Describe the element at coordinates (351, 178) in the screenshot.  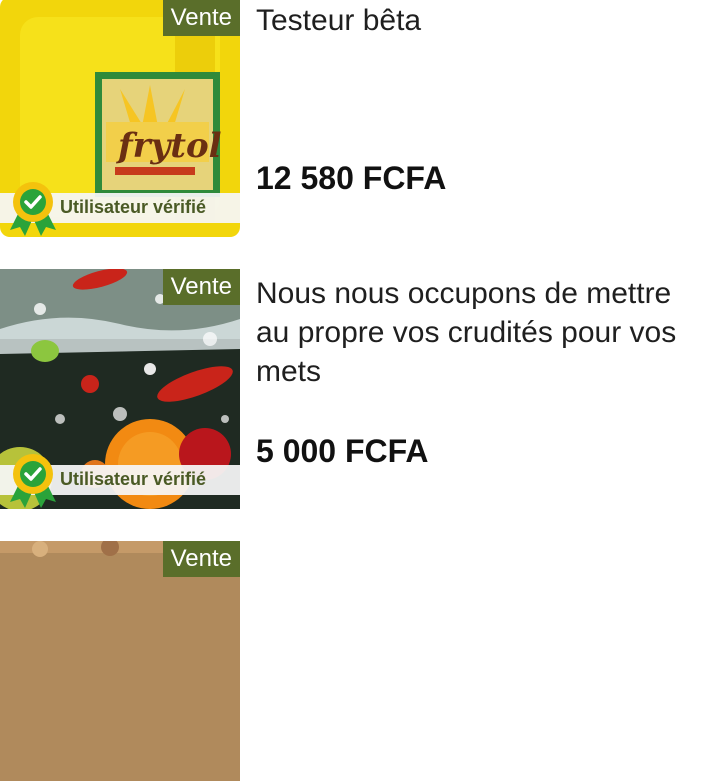
I see `listing-price: 12 580 FCFA` at that location.